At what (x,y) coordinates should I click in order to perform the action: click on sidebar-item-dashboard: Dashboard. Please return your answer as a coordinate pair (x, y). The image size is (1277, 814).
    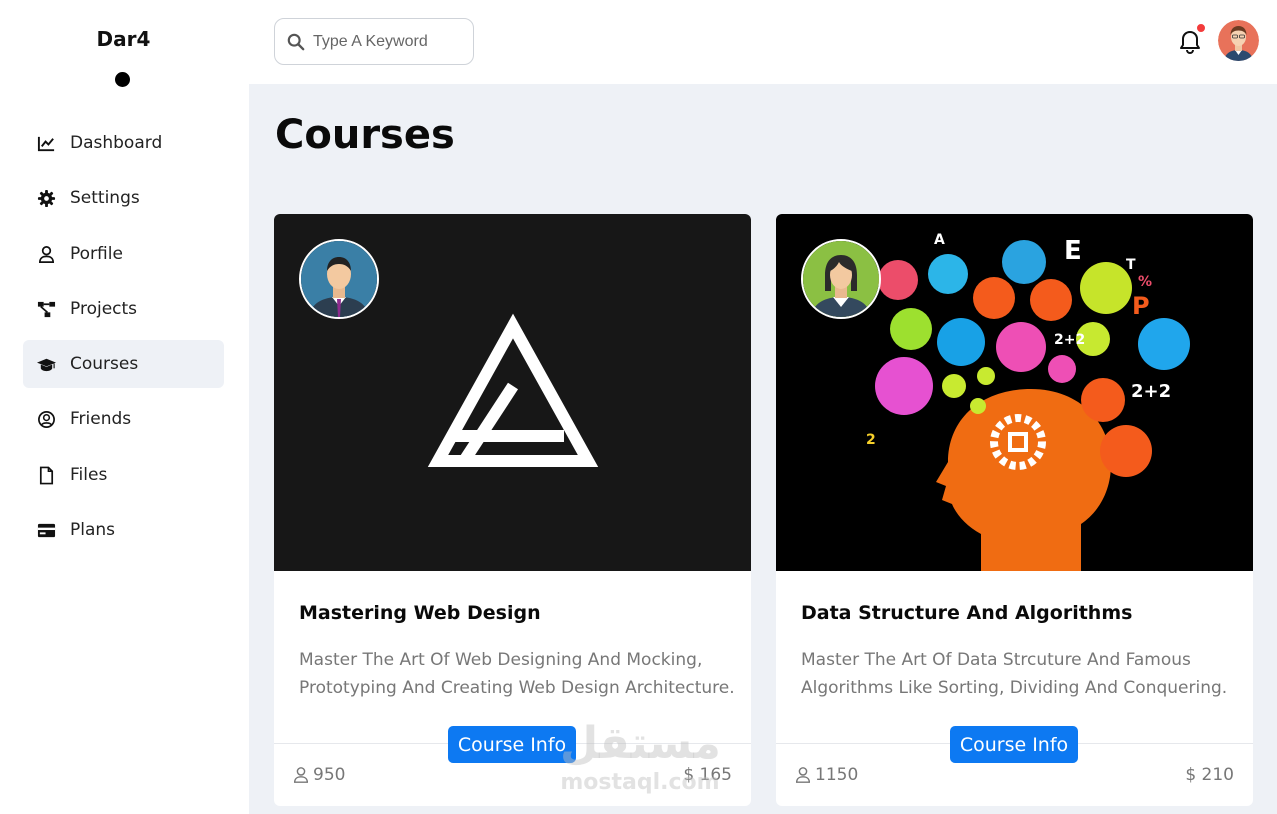
    Looking at the image, I should click on (123, 143).